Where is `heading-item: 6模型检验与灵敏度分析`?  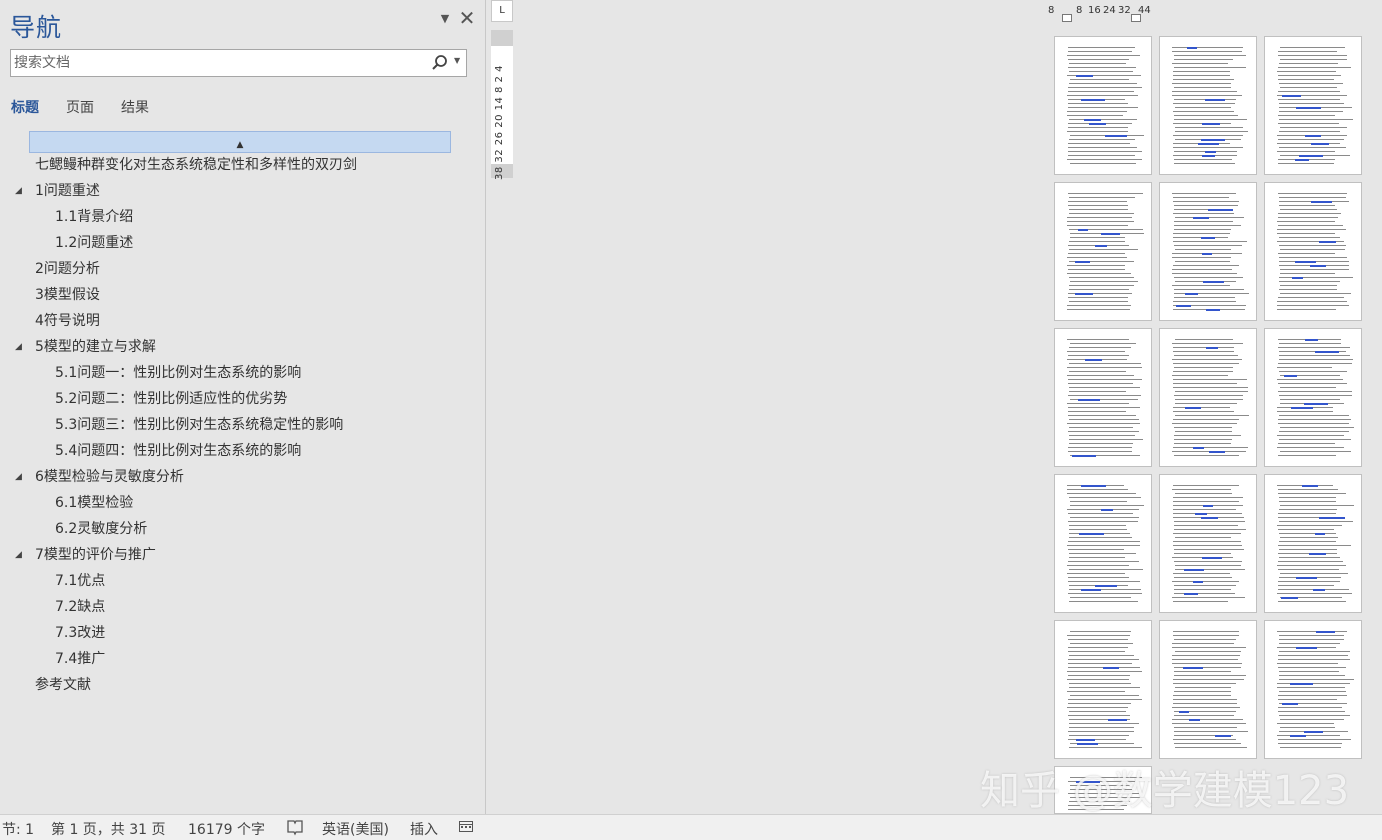 heading-item: 6模型检验与灵敏度分析 is located at coordinates (109, 477).